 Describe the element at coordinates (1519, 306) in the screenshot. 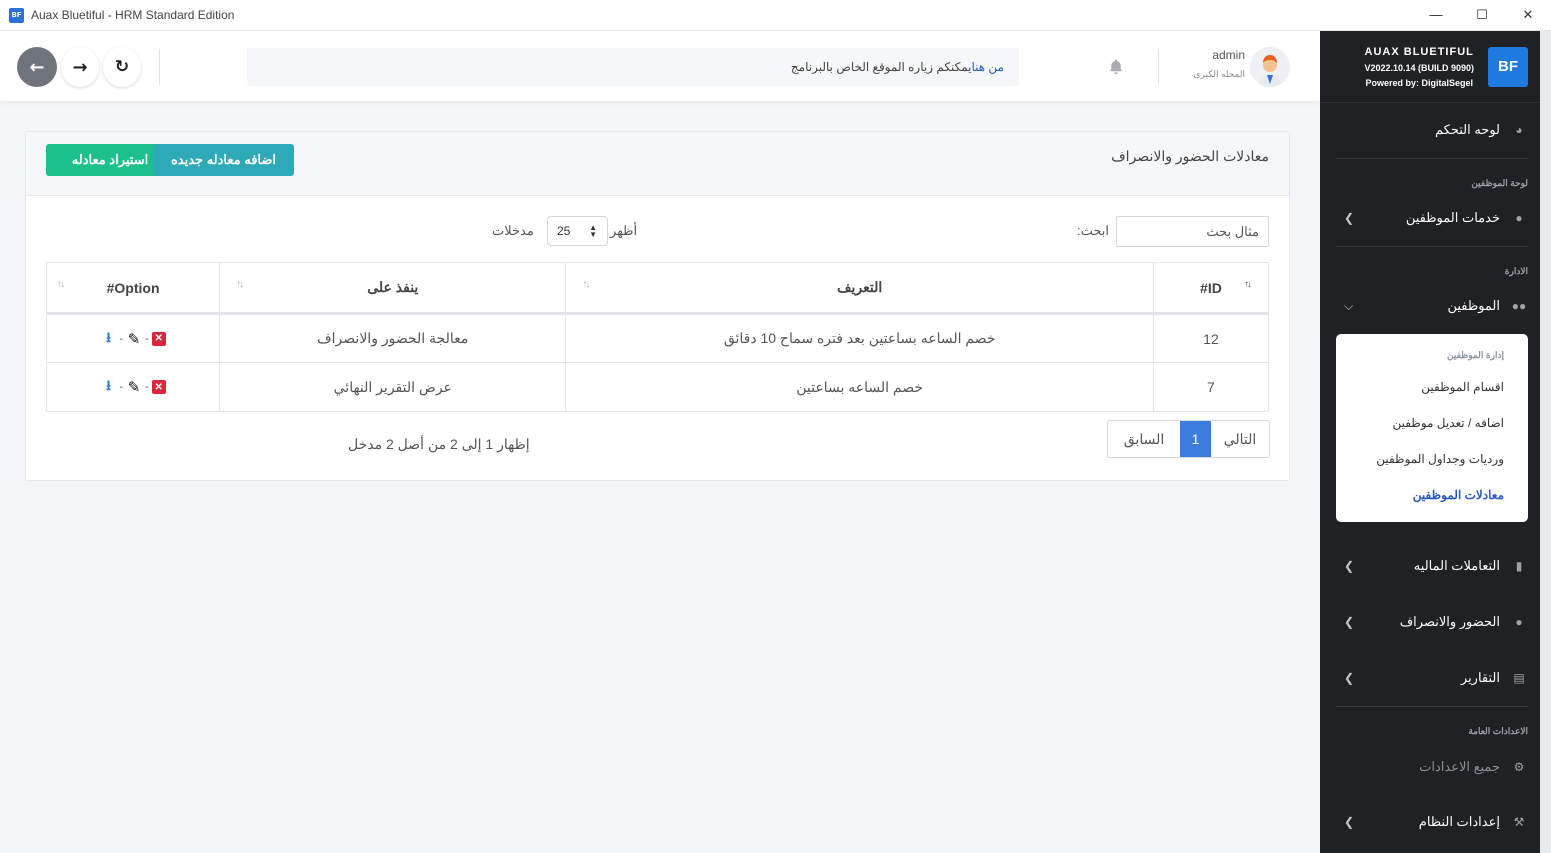

I see `users-icon: ●●` at that location.